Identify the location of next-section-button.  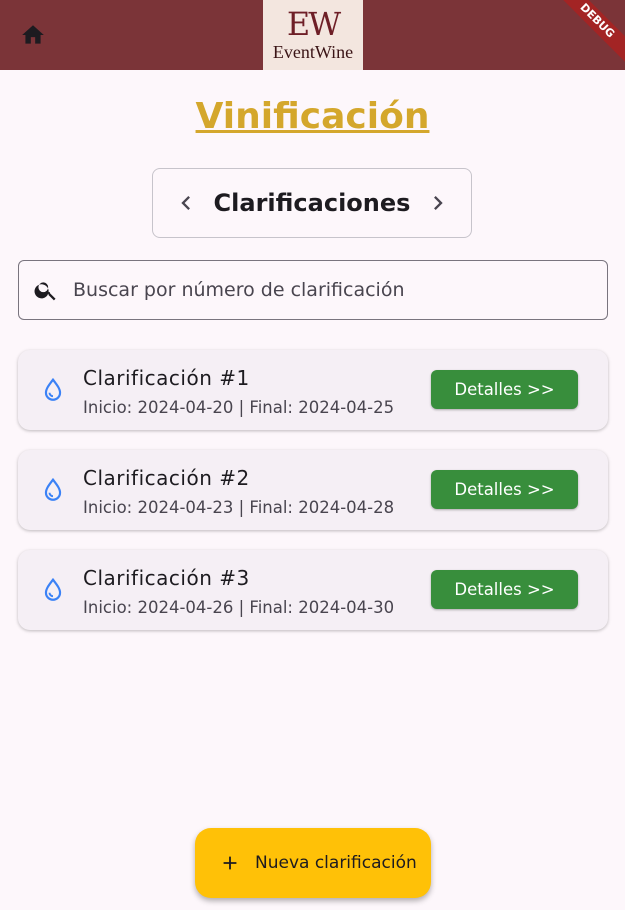
(438, 203).